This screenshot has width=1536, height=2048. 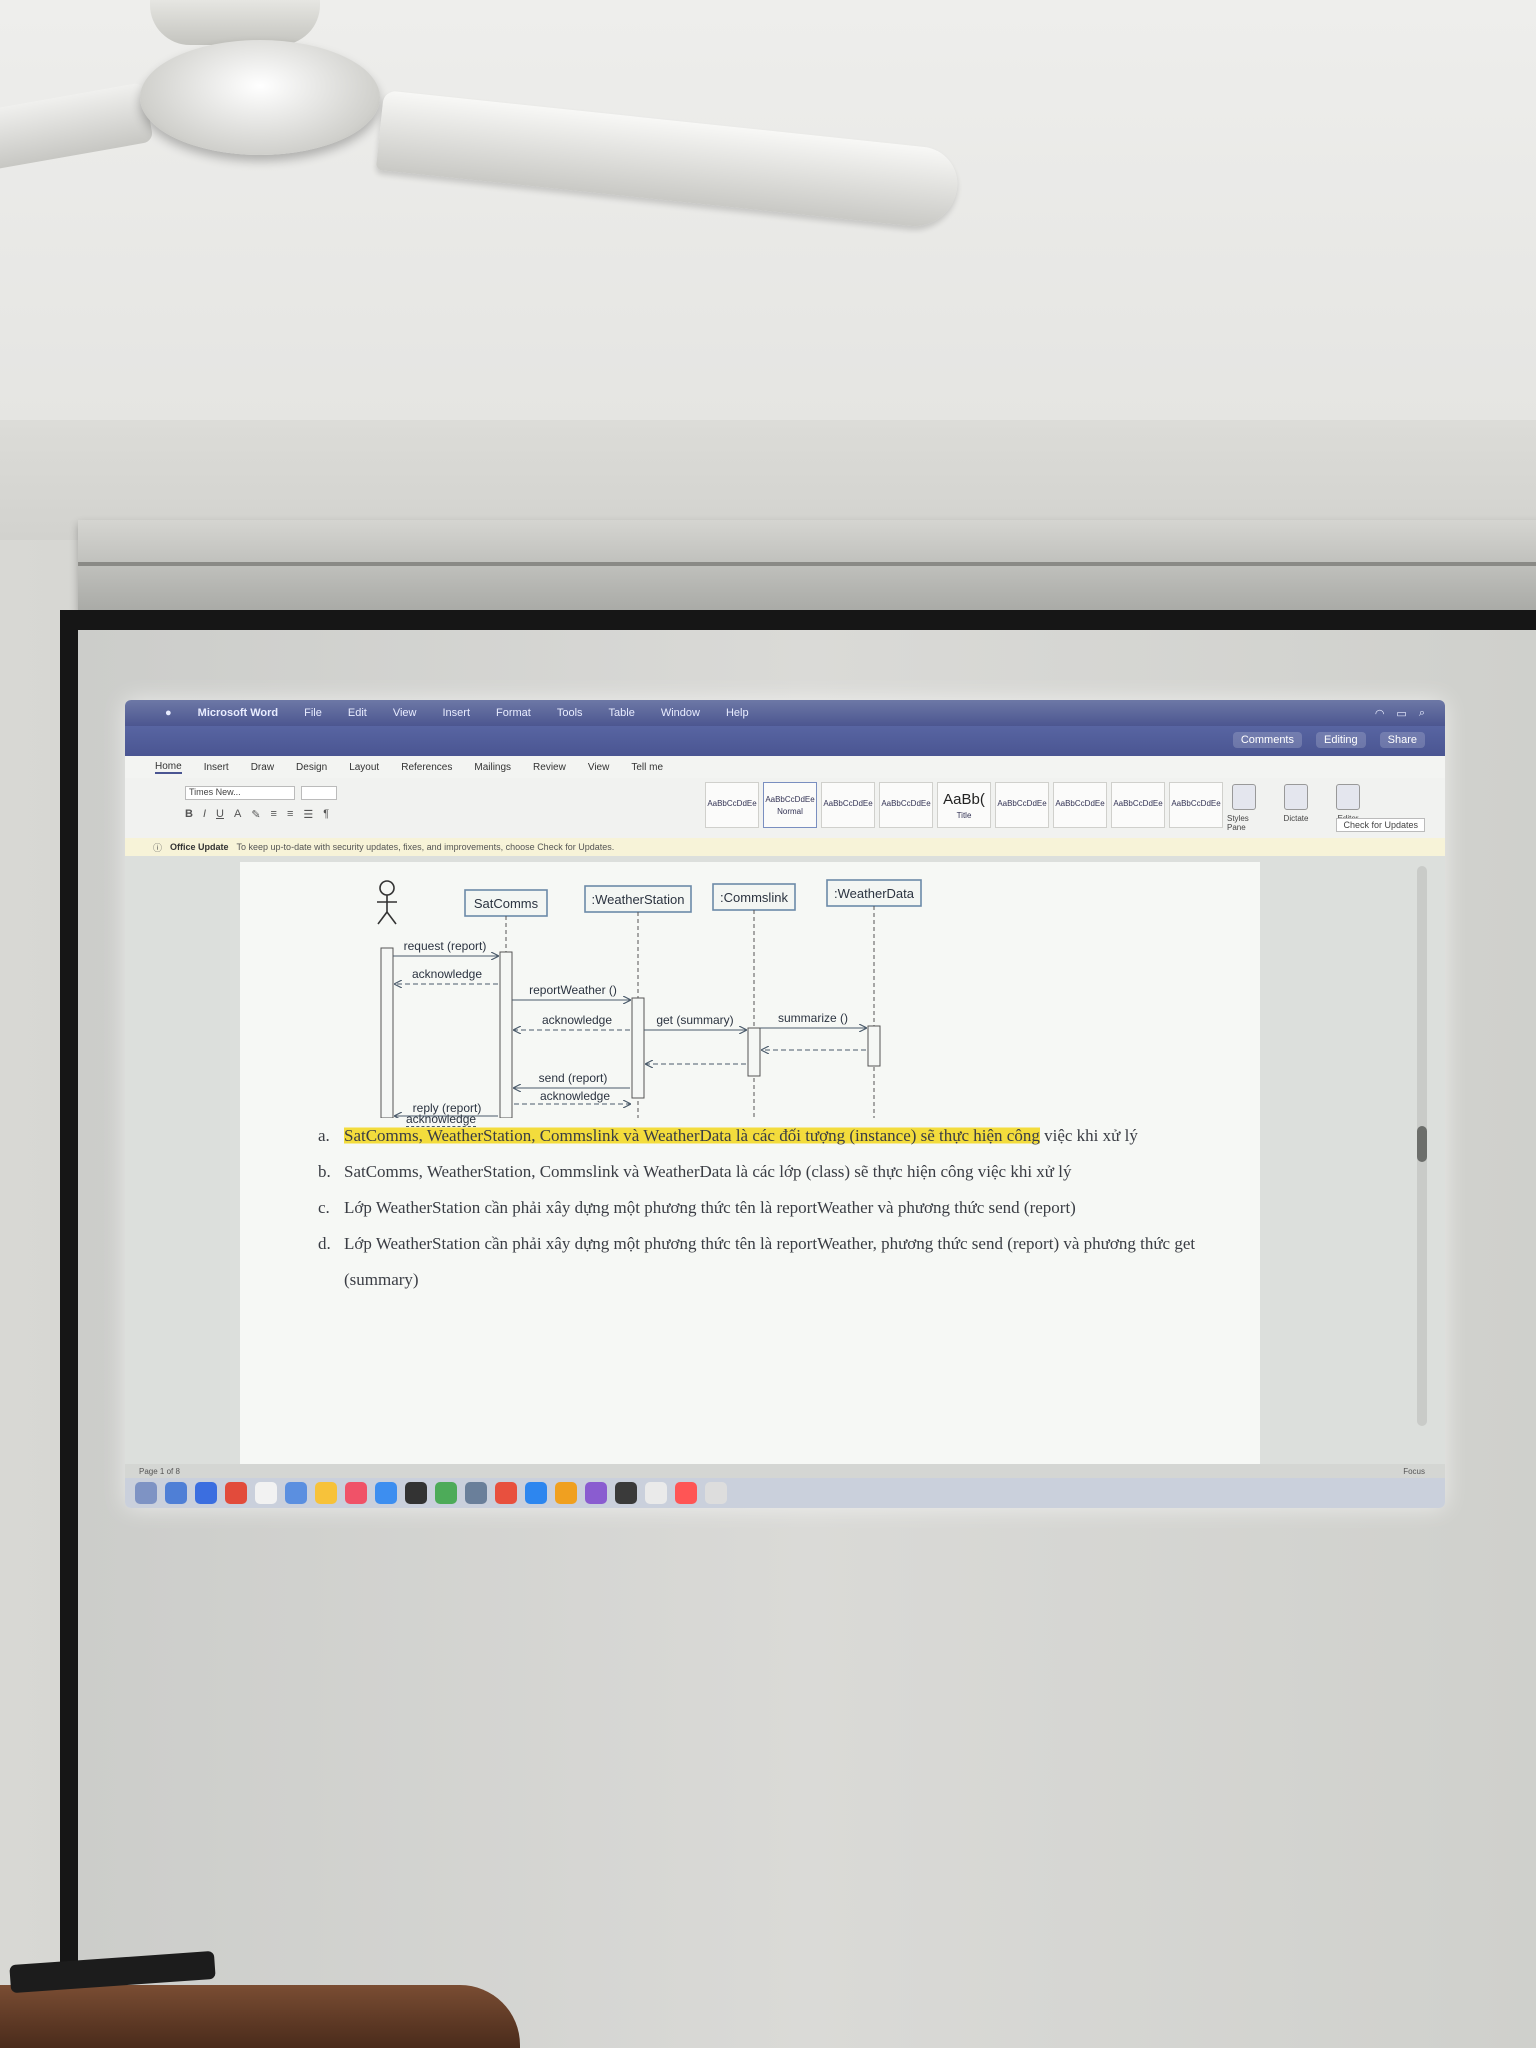 What do you see at coordinates (1414, 1471) in the screenshot?
I see `focus-button: Focus` at bounding box center [1414, 1471].